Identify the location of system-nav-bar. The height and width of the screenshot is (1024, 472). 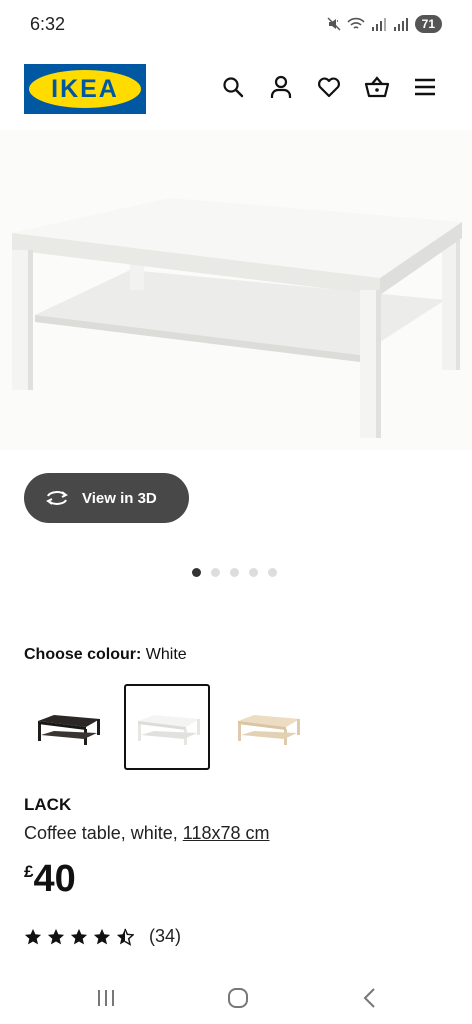
(236, 998).